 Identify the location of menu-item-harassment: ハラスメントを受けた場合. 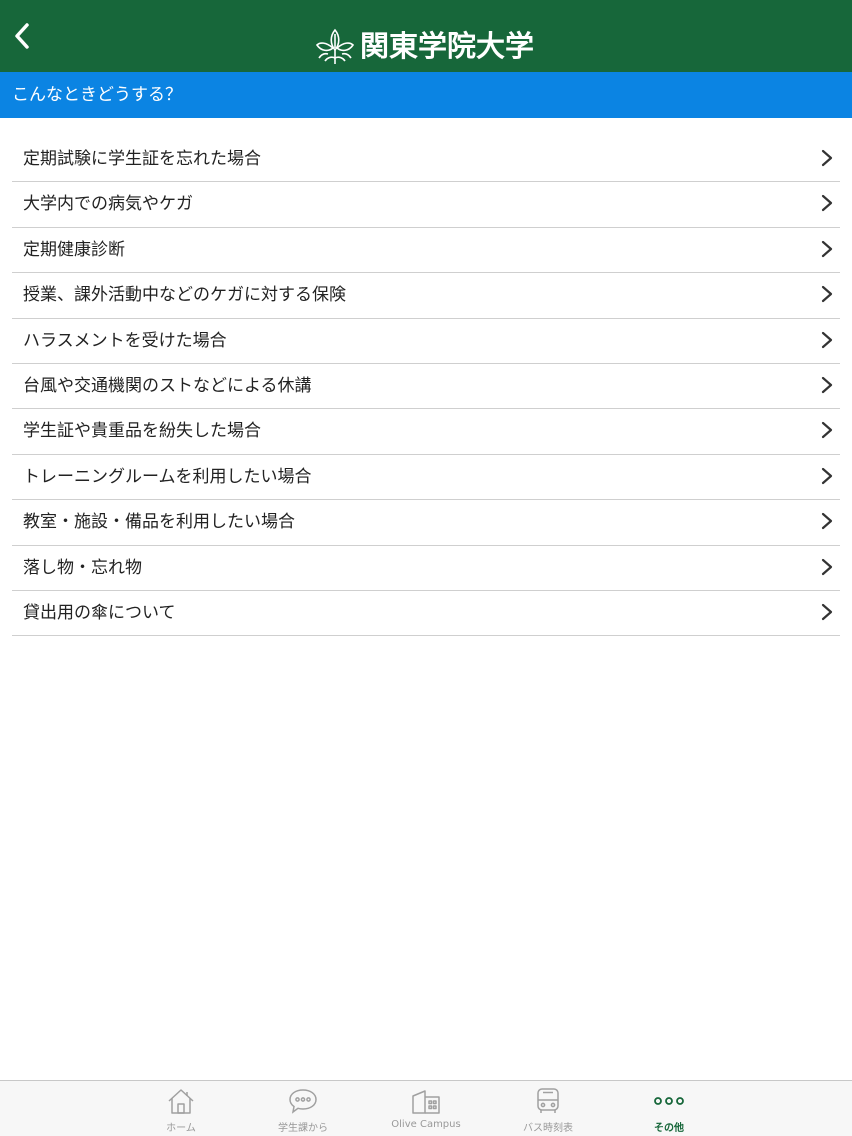
(426, 341).